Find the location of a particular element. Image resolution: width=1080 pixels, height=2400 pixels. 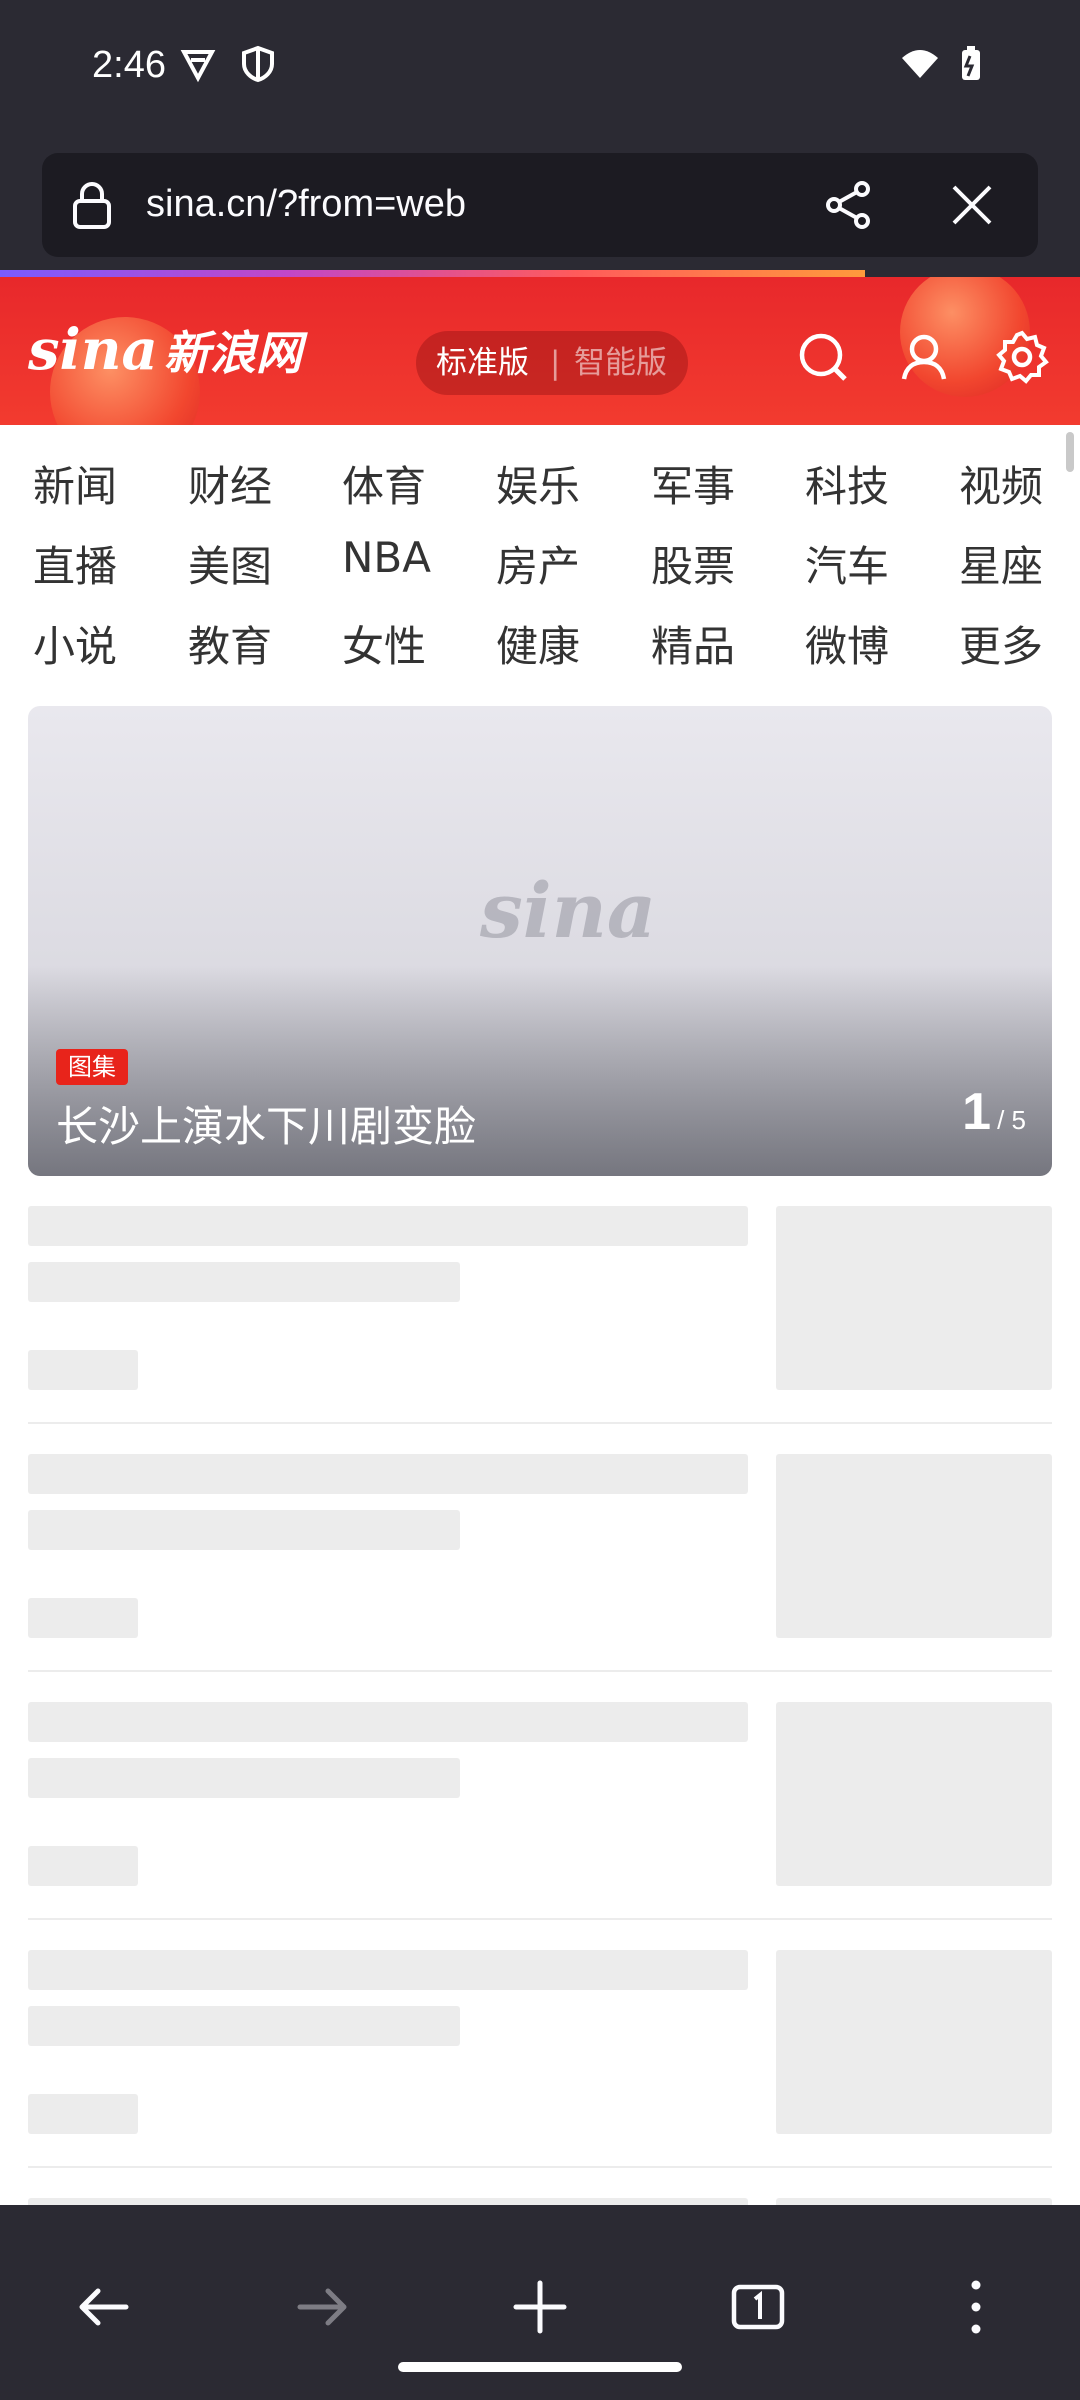

nav-item-house: 房产 is located at coordinates (566, 563).